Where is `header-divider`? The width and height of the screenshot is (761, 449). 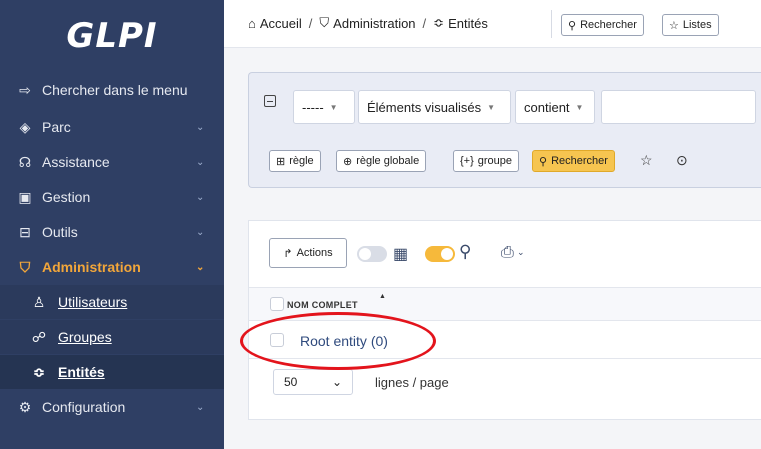
header-divider is located at coordinates (551, 24).